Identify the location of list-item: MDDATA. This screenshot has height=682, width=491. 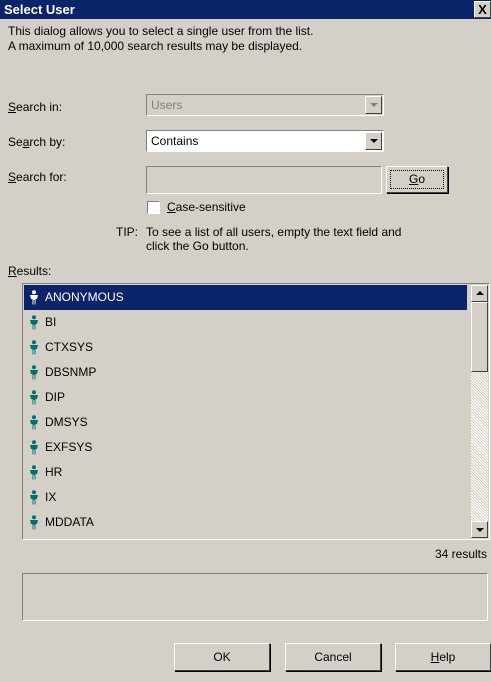
(245, 522).